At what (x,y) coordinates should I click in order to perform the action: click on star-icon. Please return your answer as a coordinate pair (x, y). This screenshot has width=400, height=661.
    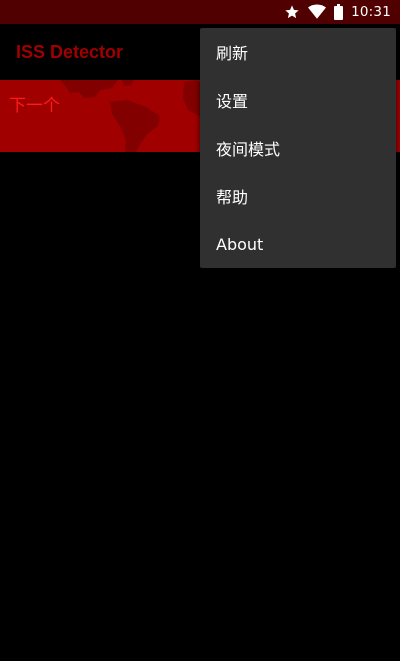
    Looking at the image, I should click on (292, 12).